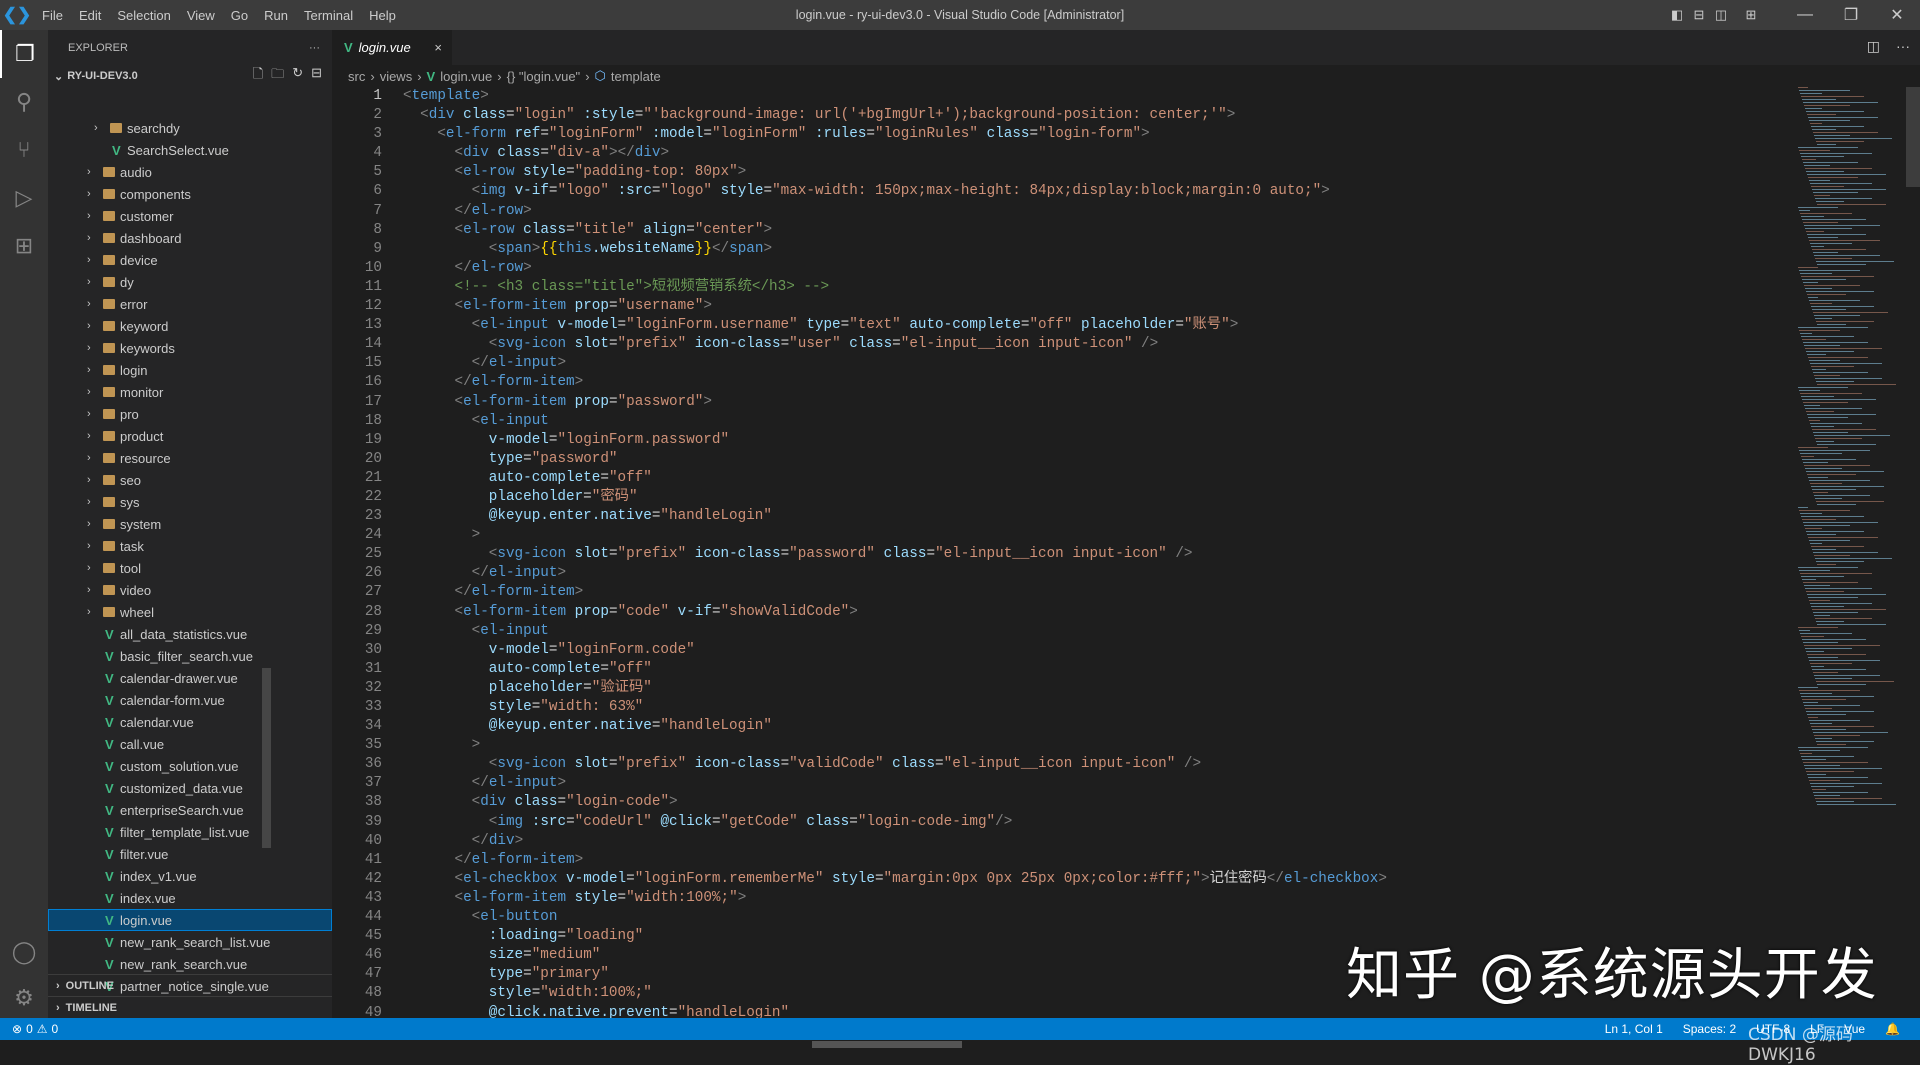 The height and width of the screenshot is (1065, 1920). What do you see at coordinates (144, 854) in the screenshot?
I see `item-label: filter.vue` at bounding box center [144, 854].